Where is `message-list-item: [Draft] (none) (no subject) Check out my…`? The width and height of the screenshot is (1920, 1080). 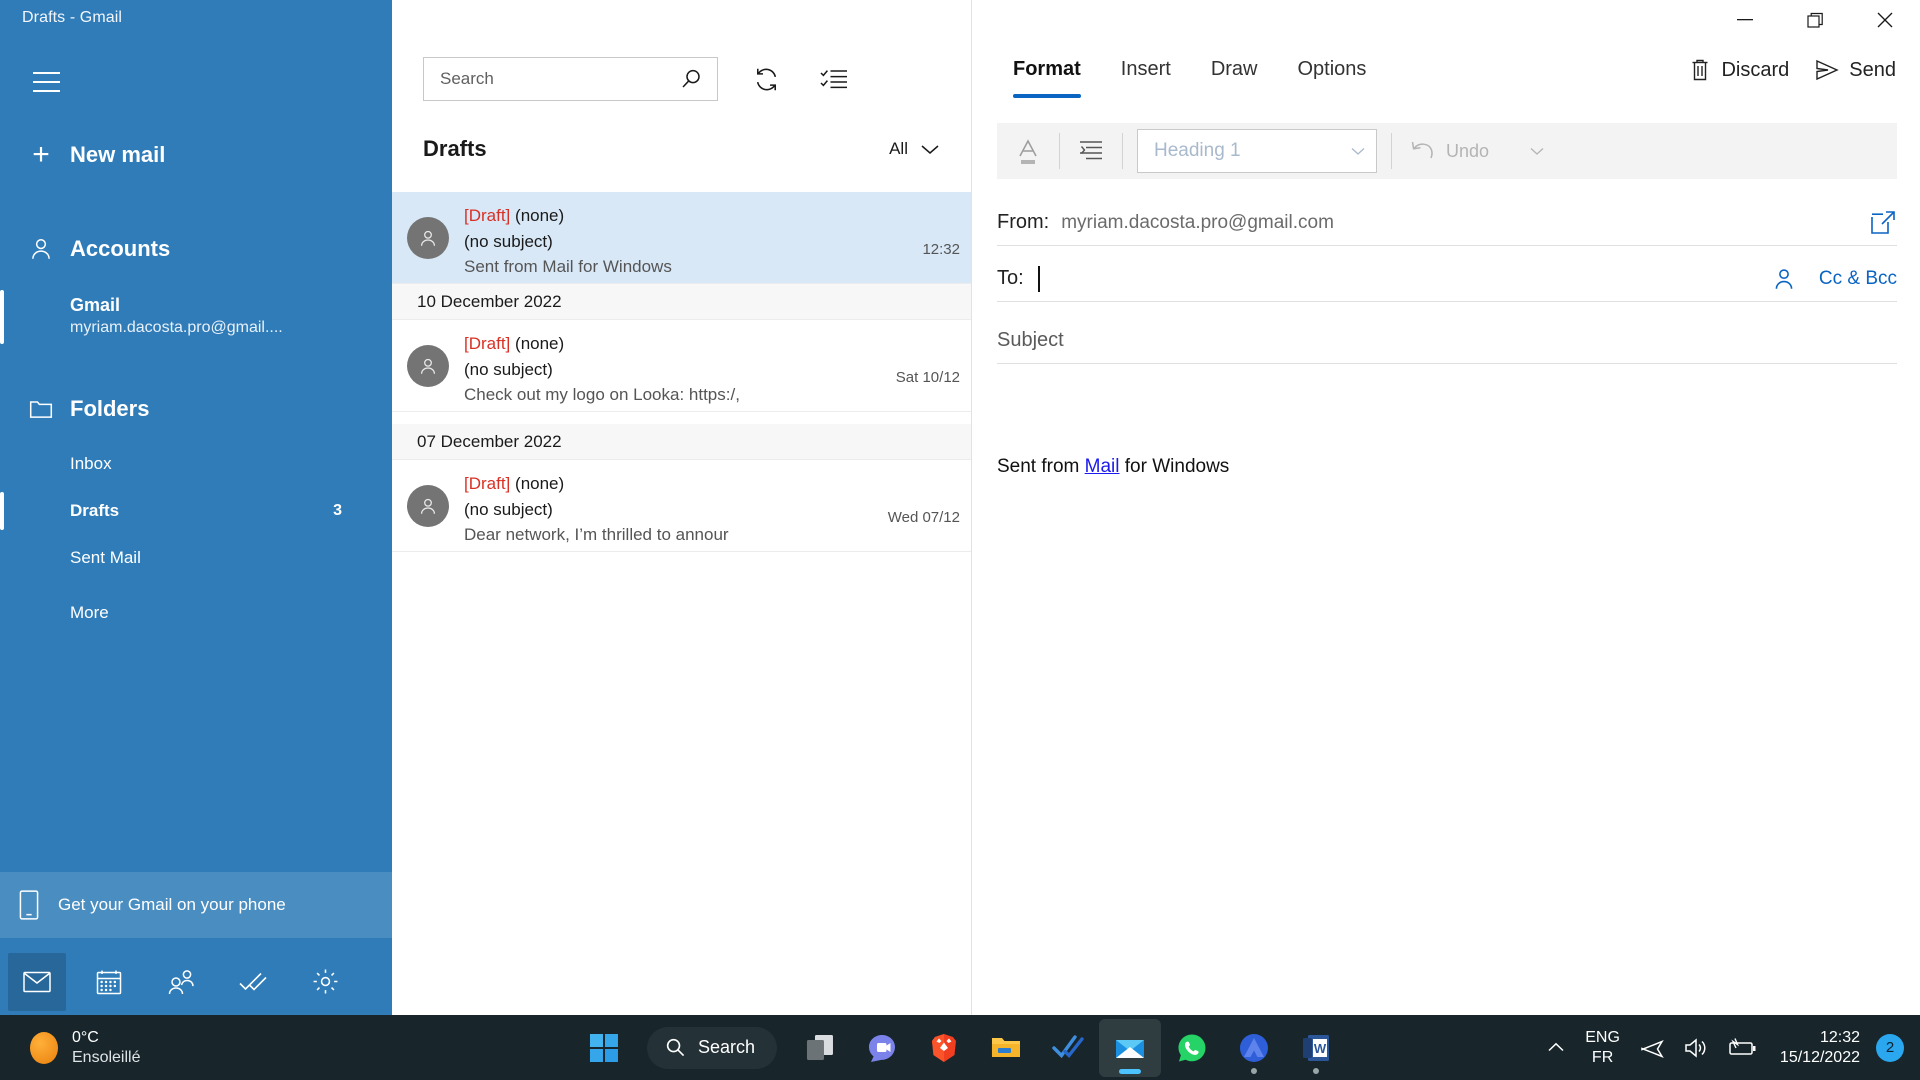 message-list-item: [Draft] (none) (no subject) Check out my… is located at coordinates (681, 366).